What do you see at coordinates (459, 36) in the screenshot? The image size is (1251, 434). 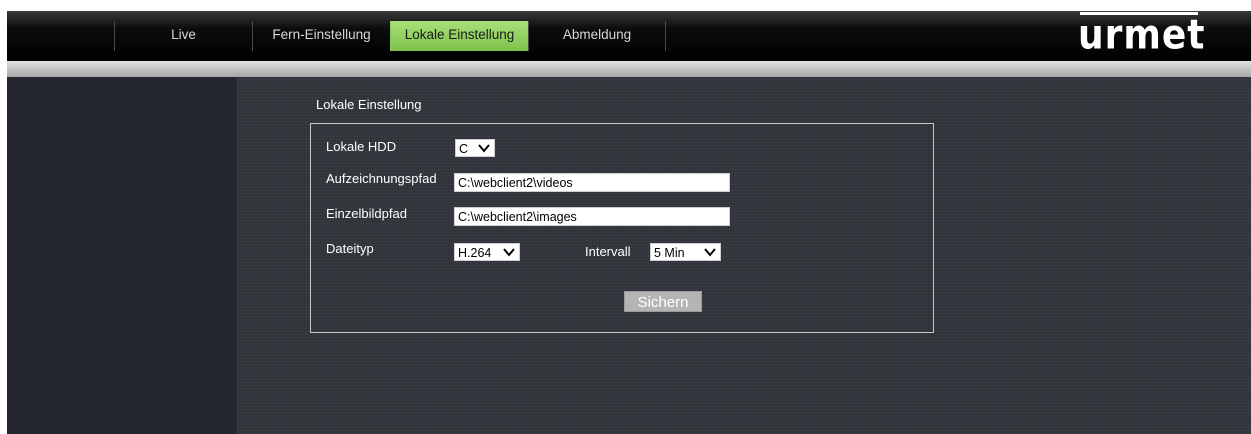 I see `menu-item-local-settings: Lokale Einstellung` at bounding box center [459, 36].